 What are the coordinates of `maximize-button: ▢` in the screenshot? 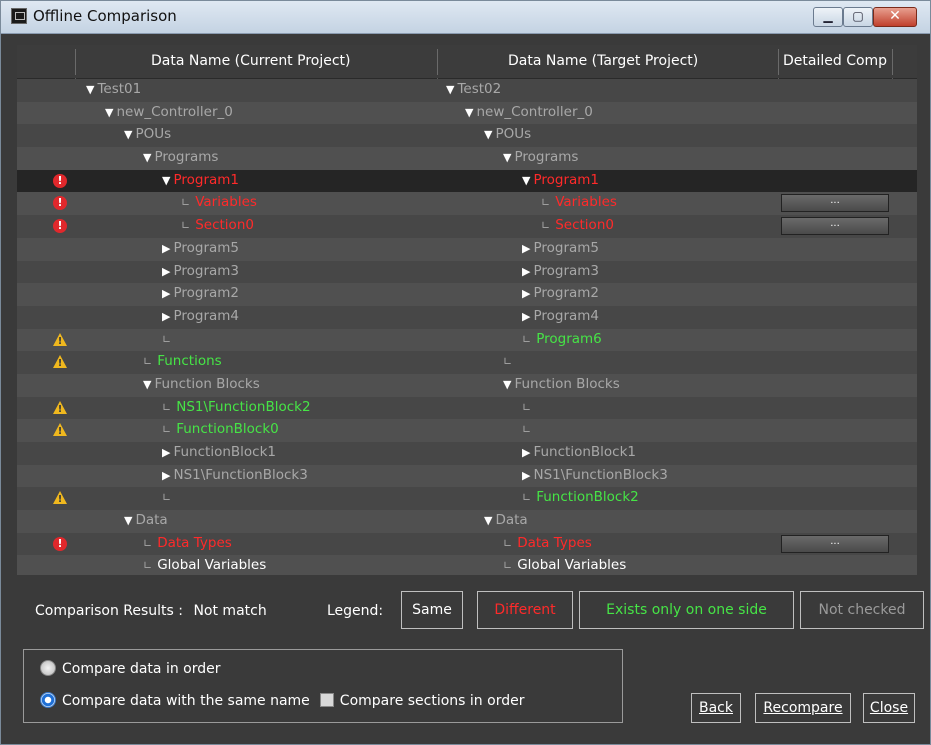 It's located at (858, 17).